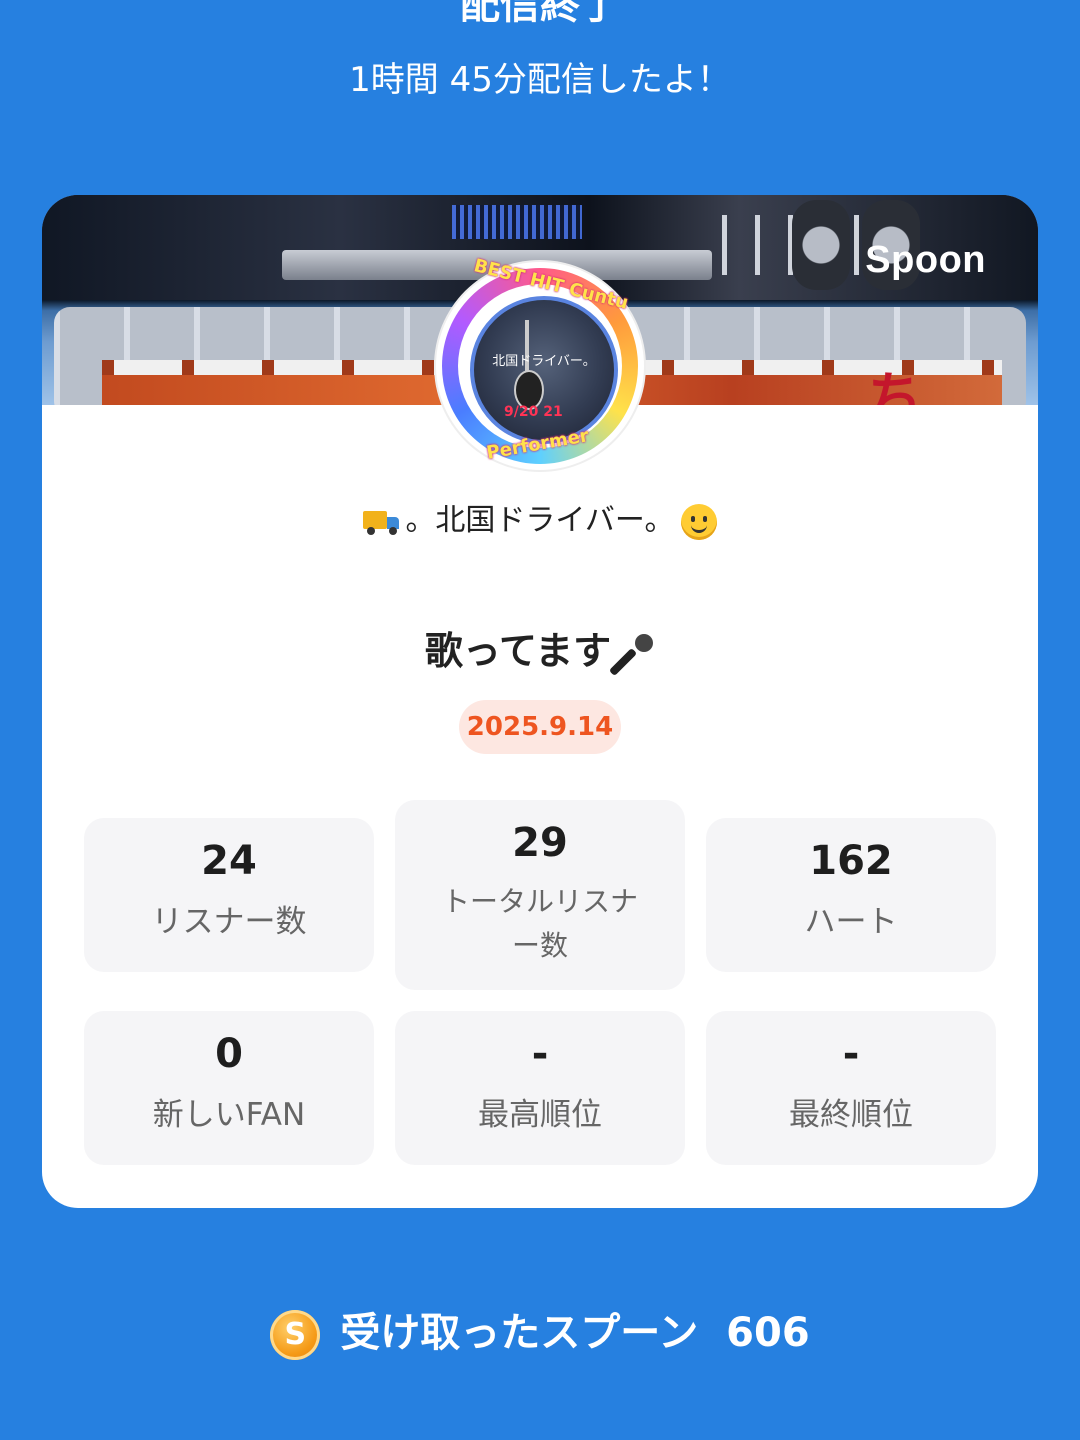 This screenshot has width=1080, height=1440. What do you see at coordinates (382, 522) in the screenshot?
I see `truck-icon` at bounding box center [382, 522].